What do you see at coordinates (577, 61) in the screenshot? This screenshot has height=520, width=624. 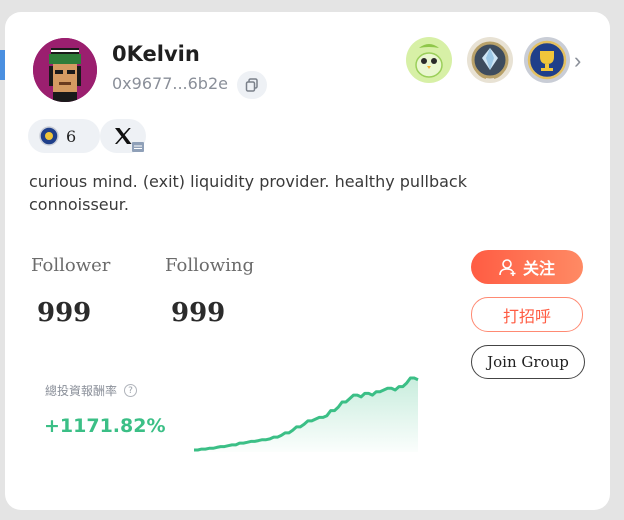 I see `chevron-right-icon: ›` at bounding box center [577, 61].